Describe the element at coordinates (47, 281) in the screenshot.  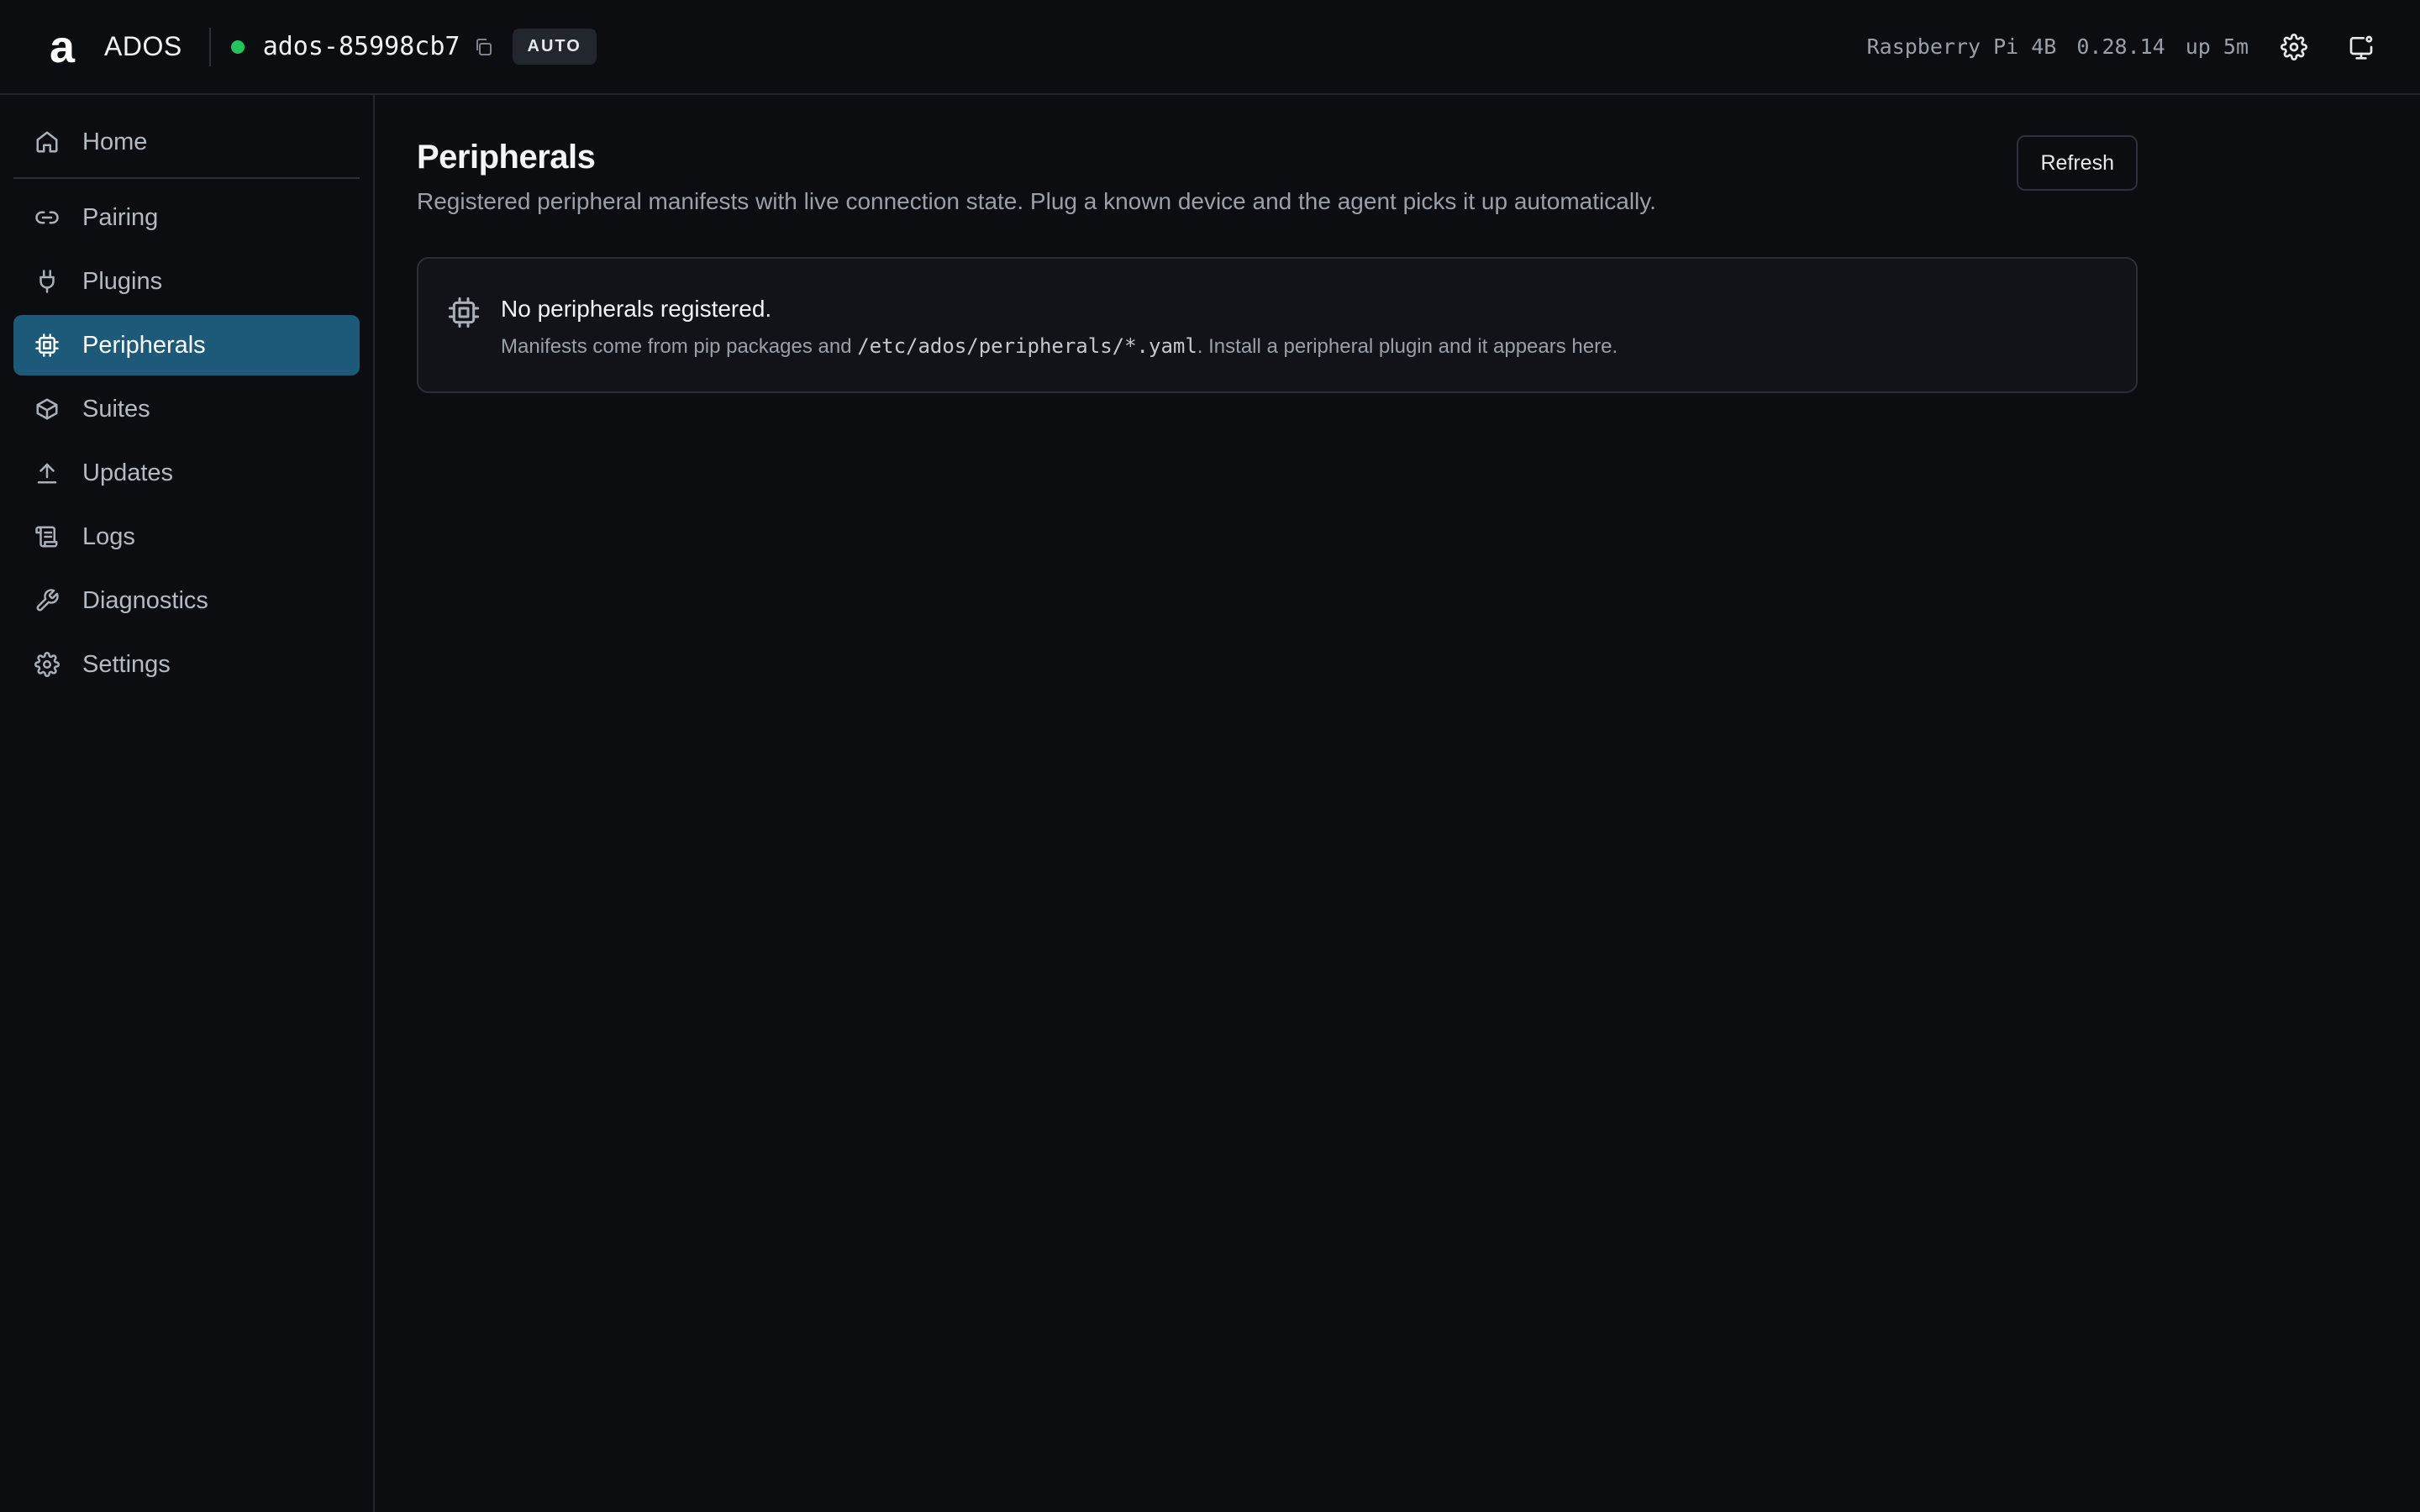
I see `plug-icon` at that location.